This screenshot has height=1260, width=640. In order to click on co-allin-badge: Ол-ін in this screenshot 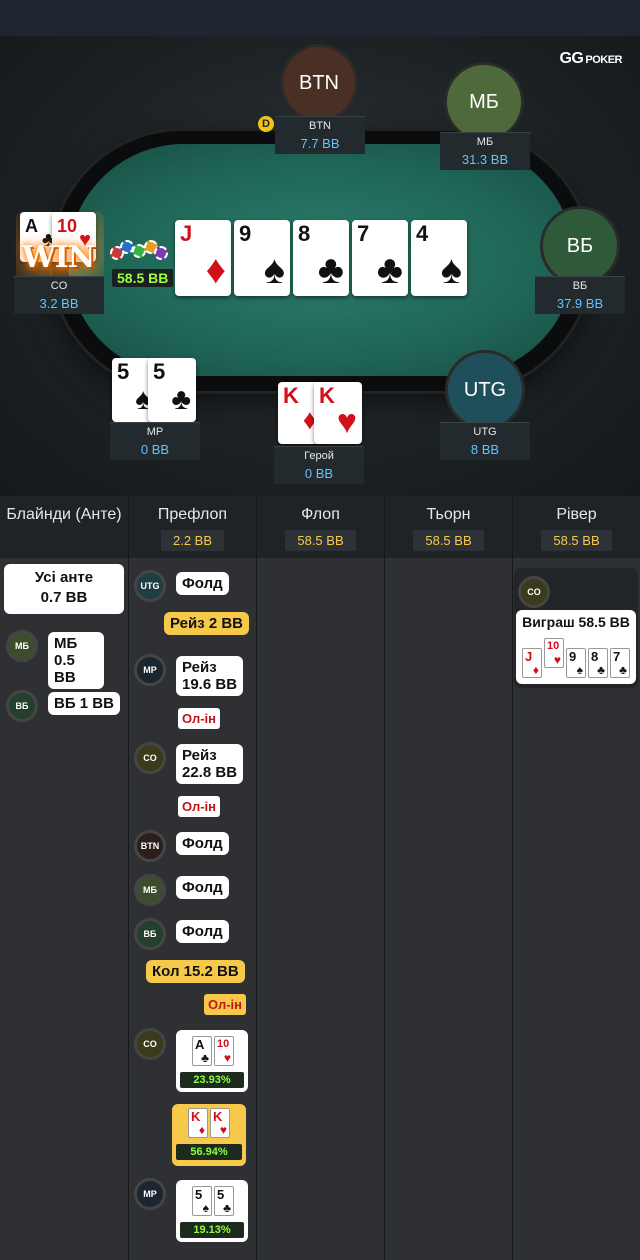, I will do `click(199, 806)`.